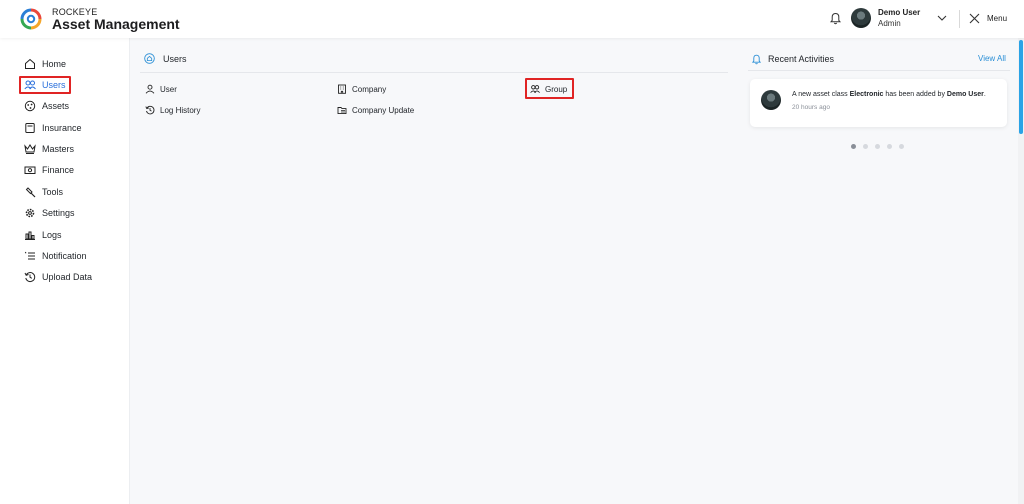  I want to click on sidebar-item-logs: Logs, so click(43, 235).